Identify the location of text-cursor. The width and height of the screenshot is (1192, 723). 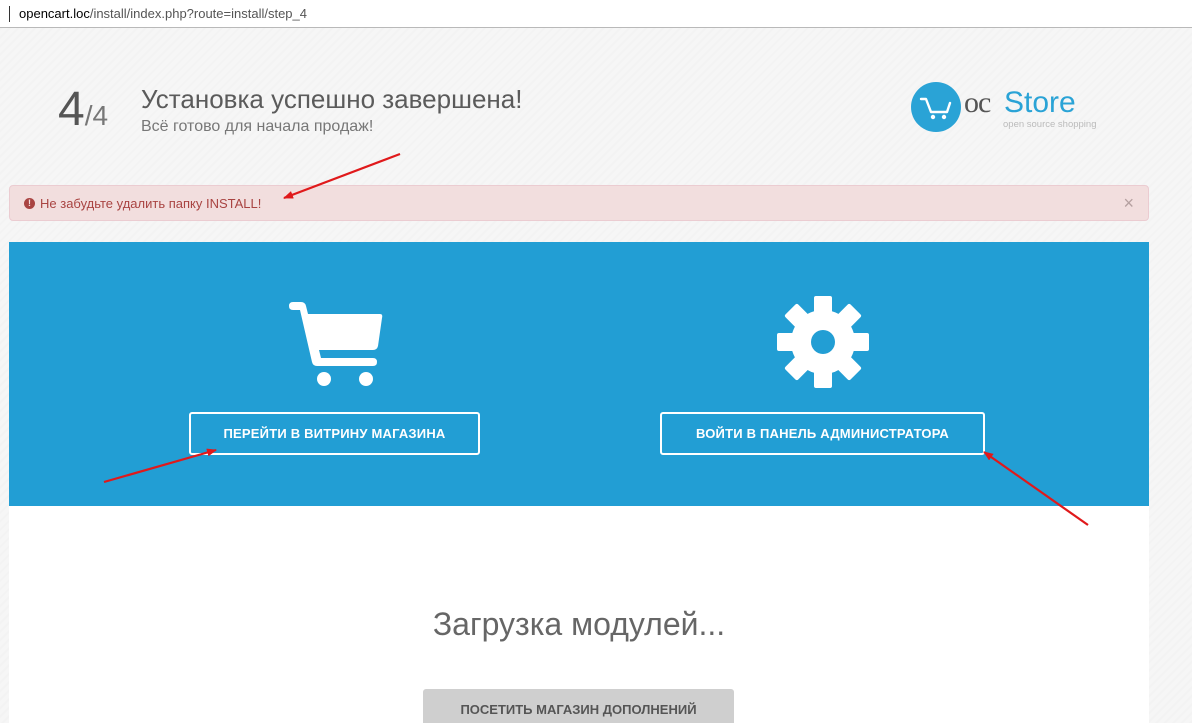
(9, 13).